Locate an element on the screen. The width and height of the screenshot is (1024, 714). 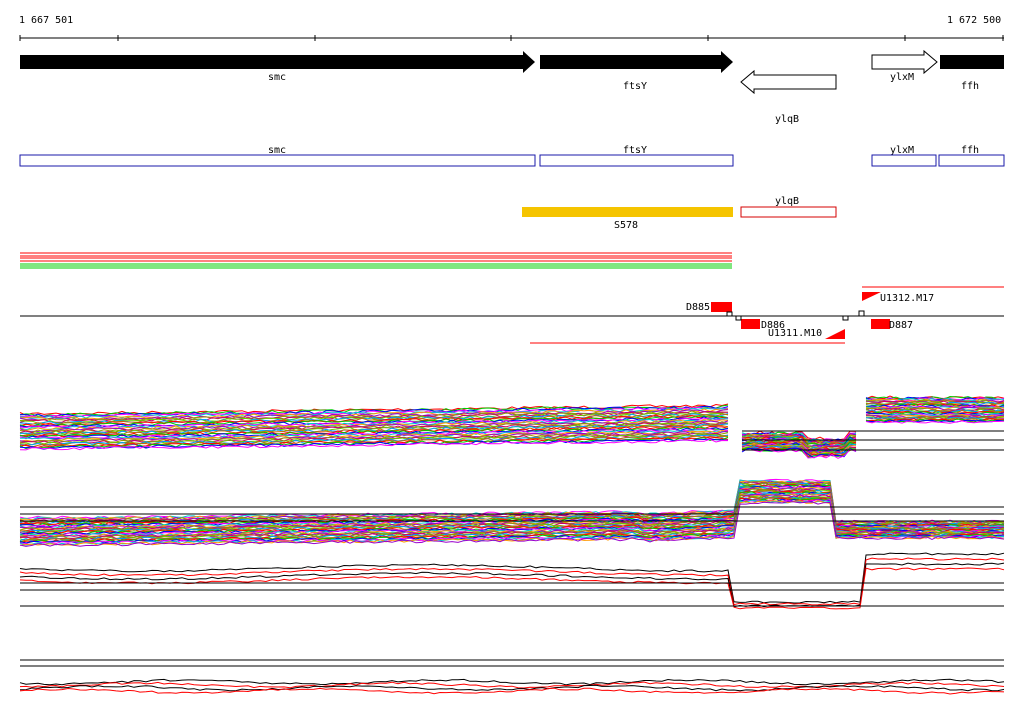
gene-track: smc ftsY ylqB ylxM ffh is located at coordinates (512, 87).